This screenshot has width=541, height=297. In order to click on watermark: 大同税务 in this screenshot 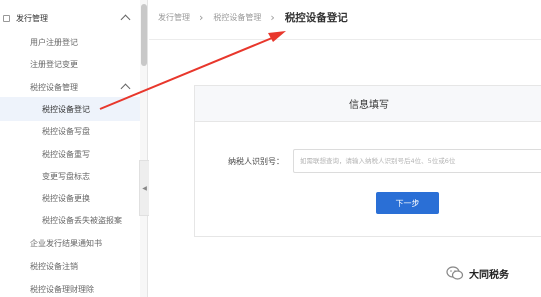, I will do `click(477, 273)`.